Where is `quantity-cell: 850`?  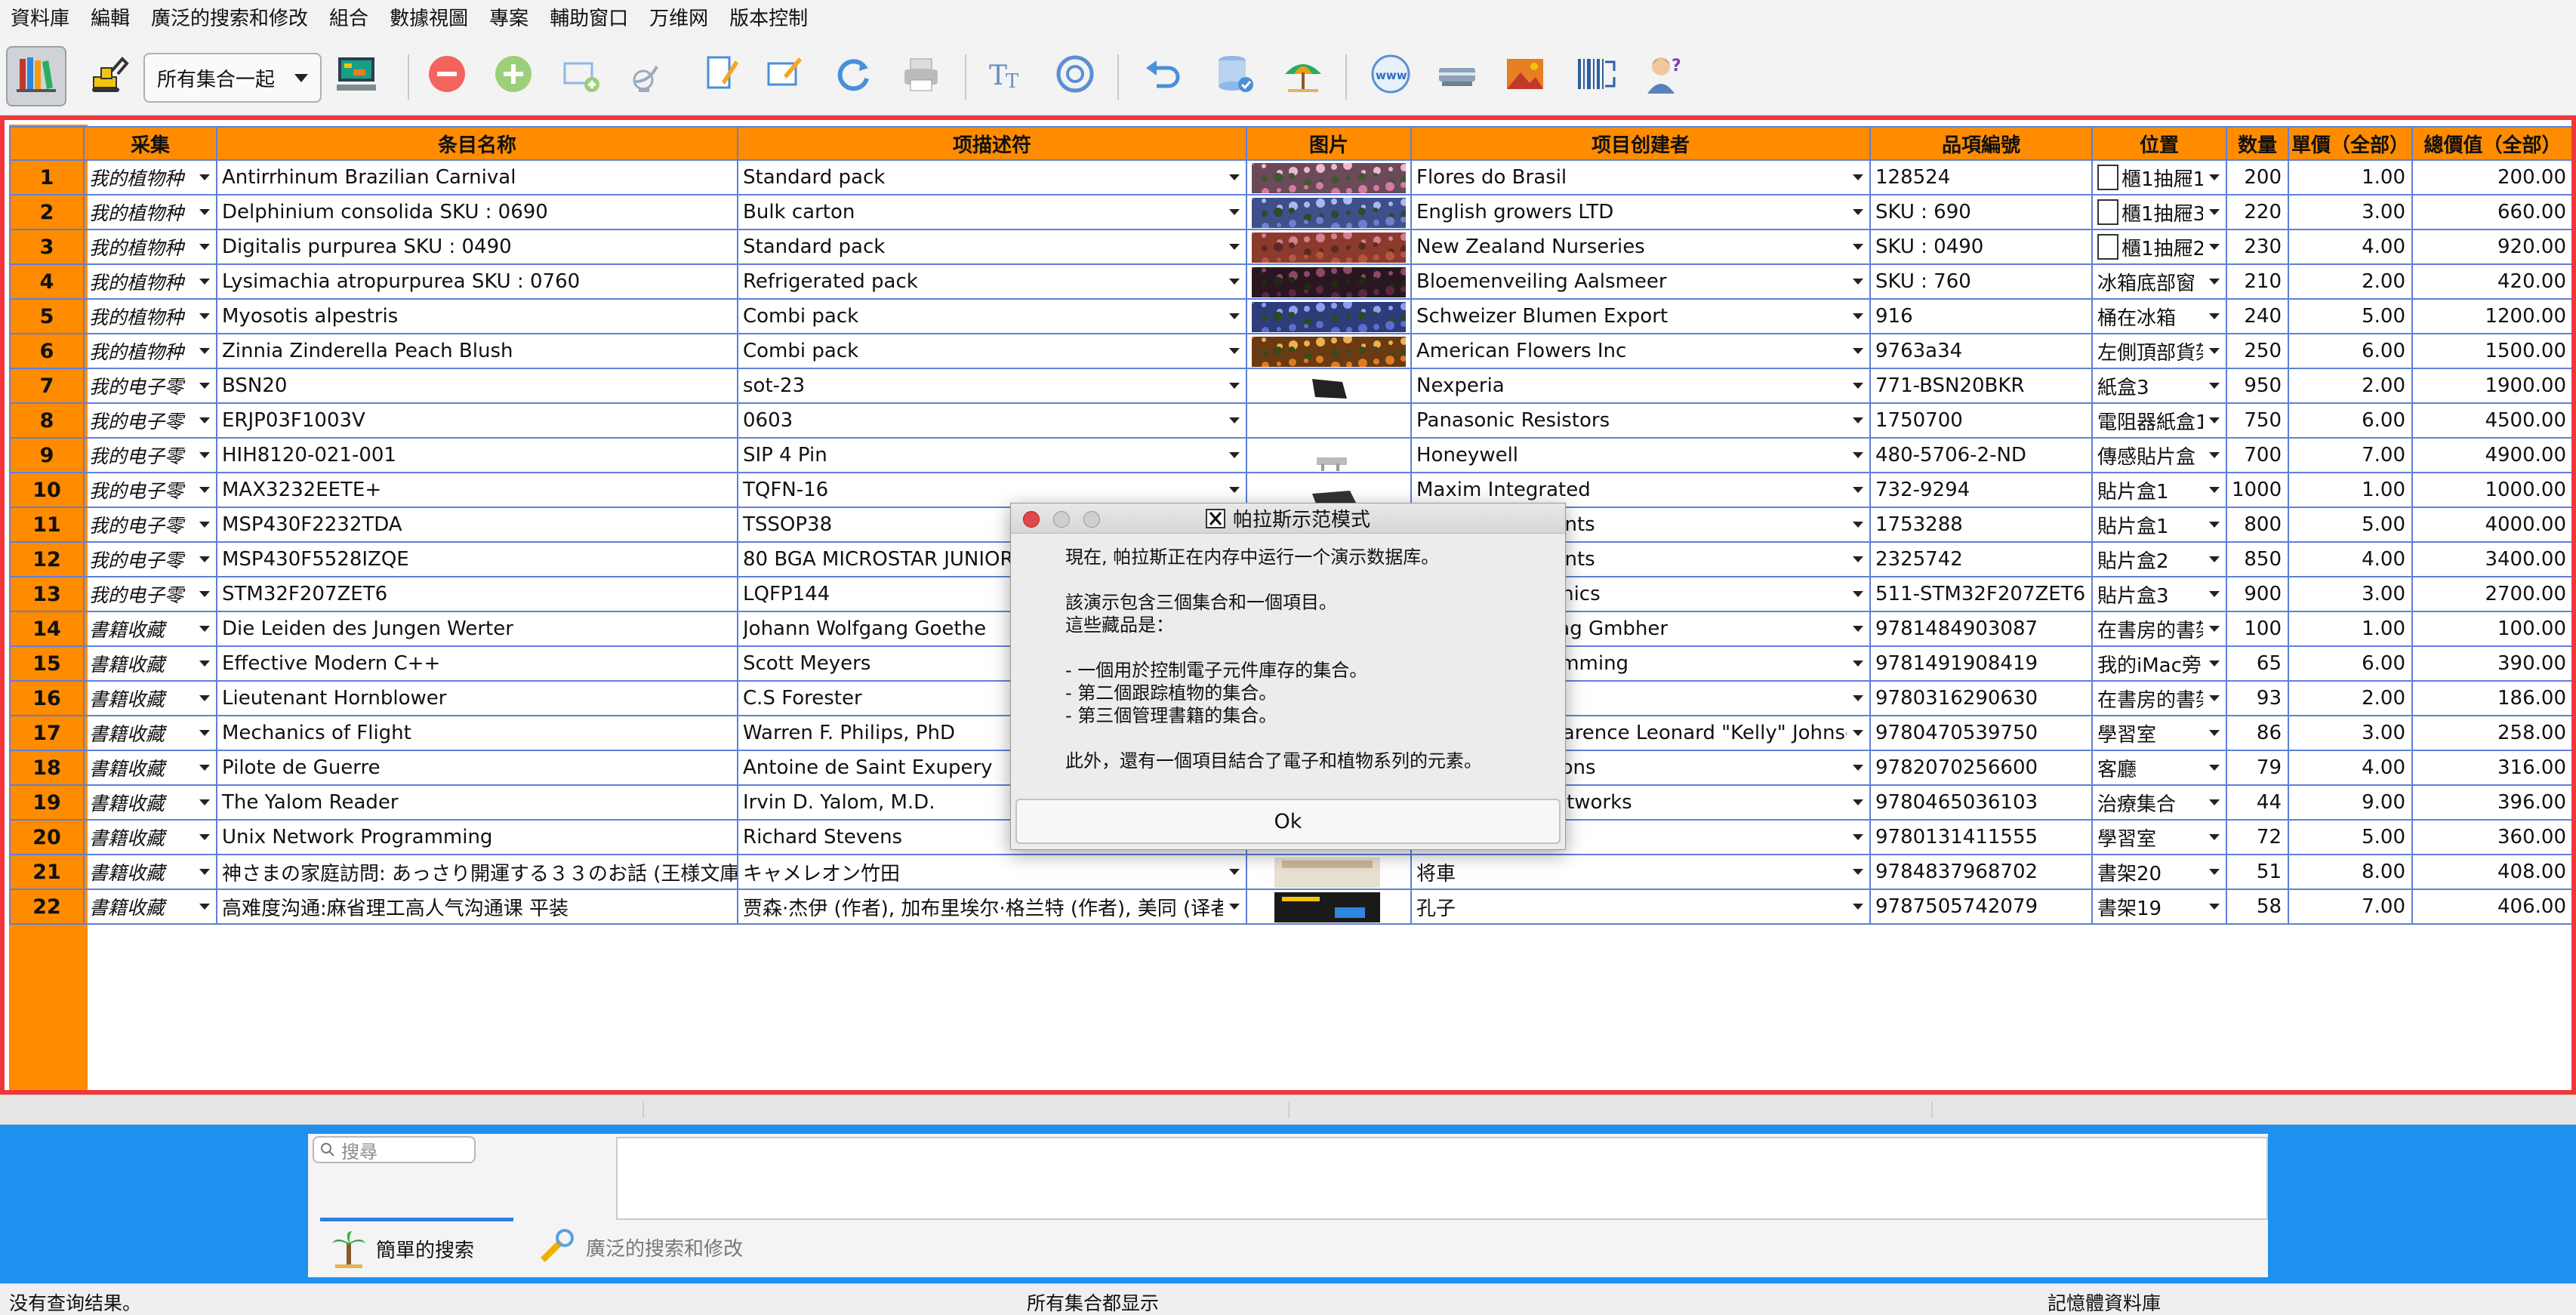
quantity-cell: 850 is located at coordinates (2257, 559).